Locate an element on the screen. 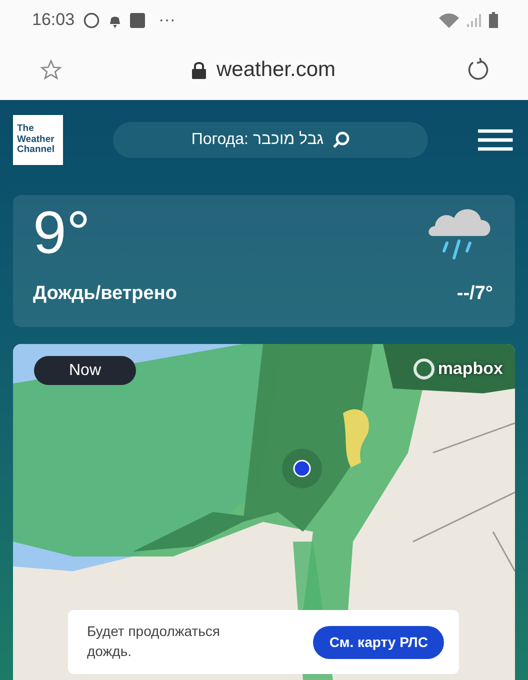 The image size is (528, 680). map-attribution: mapbox is located at coordinates (470, 369).